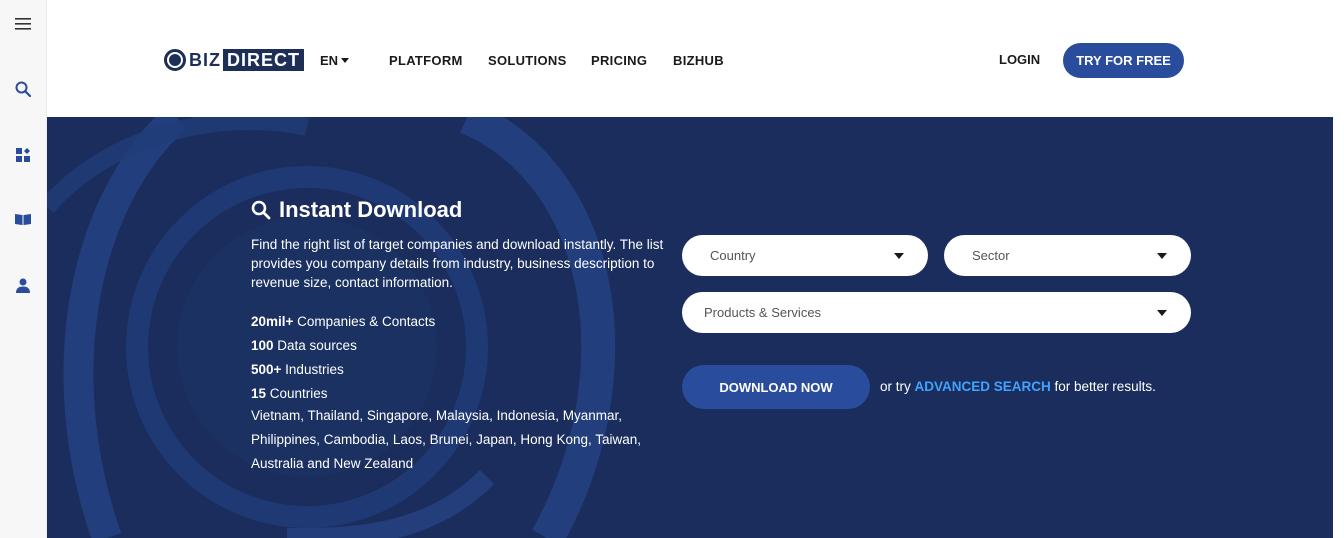 Image resolution: width=1344 pixels, height=538 pixels. I want to click on stat-value: 100, so click(262, 345).